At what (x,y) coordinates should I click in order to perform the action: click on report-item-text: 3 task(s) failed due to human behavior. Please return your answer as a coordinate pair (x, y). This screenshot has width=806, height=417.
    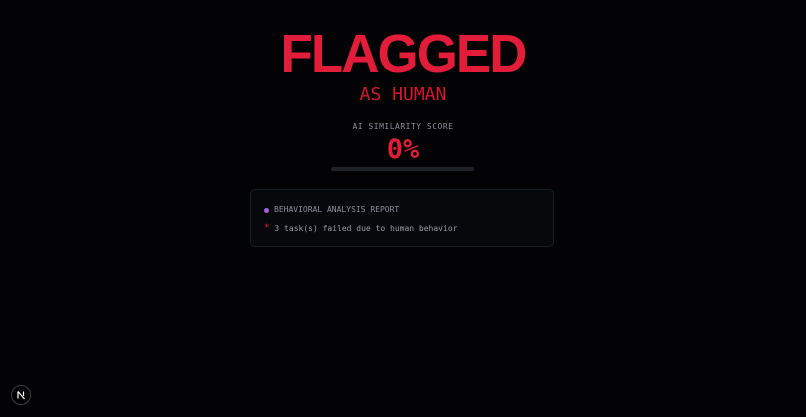
    Looking at the image, I should click on (366, 228).